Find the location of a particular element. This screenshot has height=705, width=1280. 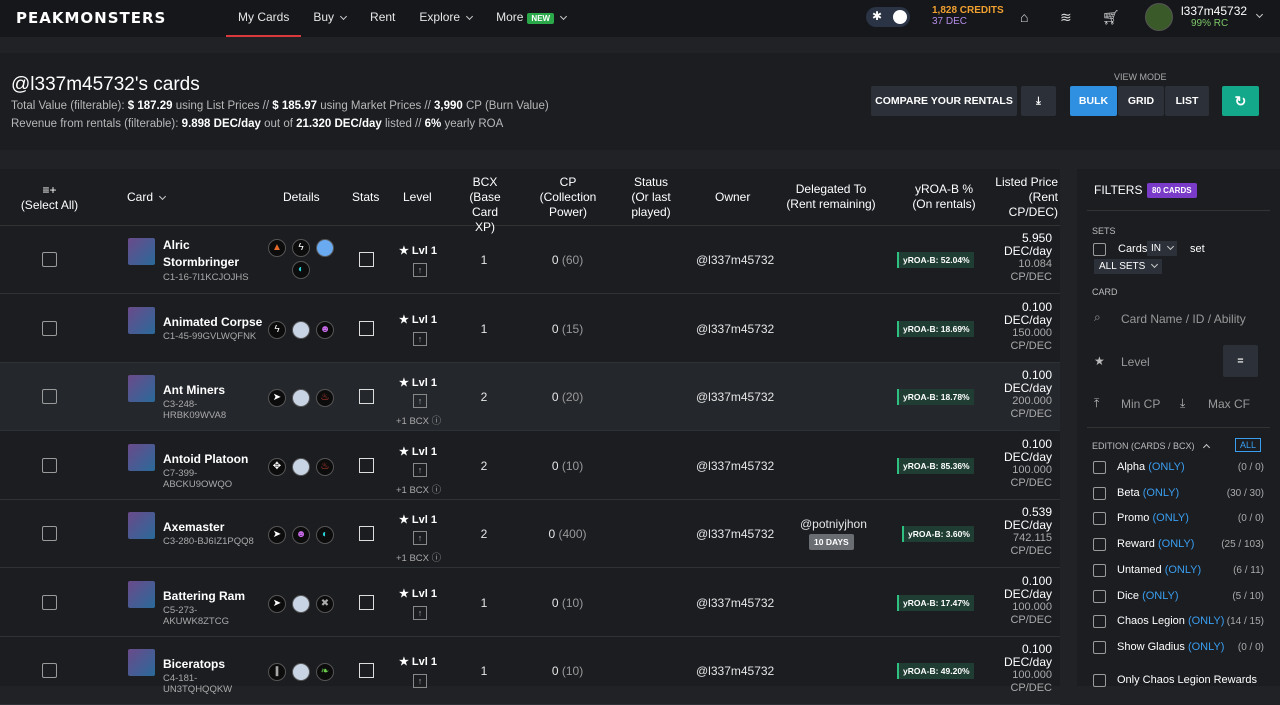

card-search-input: Card Name / ID / Ability is located at coordinates (1183, 319).